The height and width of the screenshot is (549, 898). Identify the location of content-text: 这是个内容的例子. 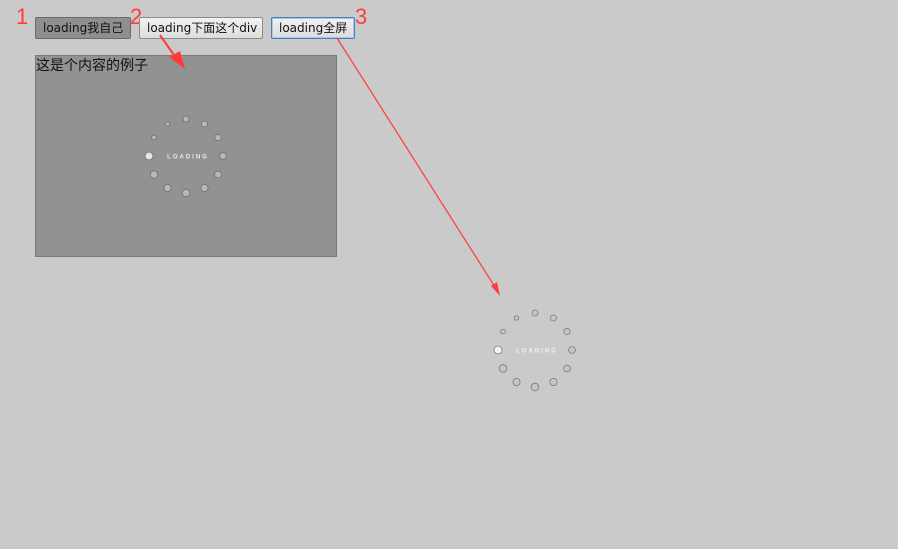
(92, 66).